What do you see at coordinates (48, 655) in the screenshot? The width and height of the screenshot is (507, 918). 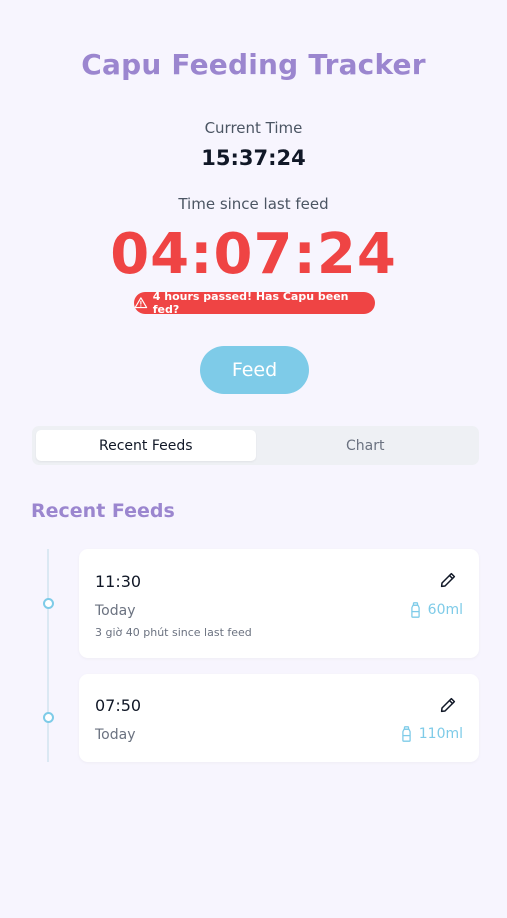 I see `timeline-line` at bounding box center [48, 655].